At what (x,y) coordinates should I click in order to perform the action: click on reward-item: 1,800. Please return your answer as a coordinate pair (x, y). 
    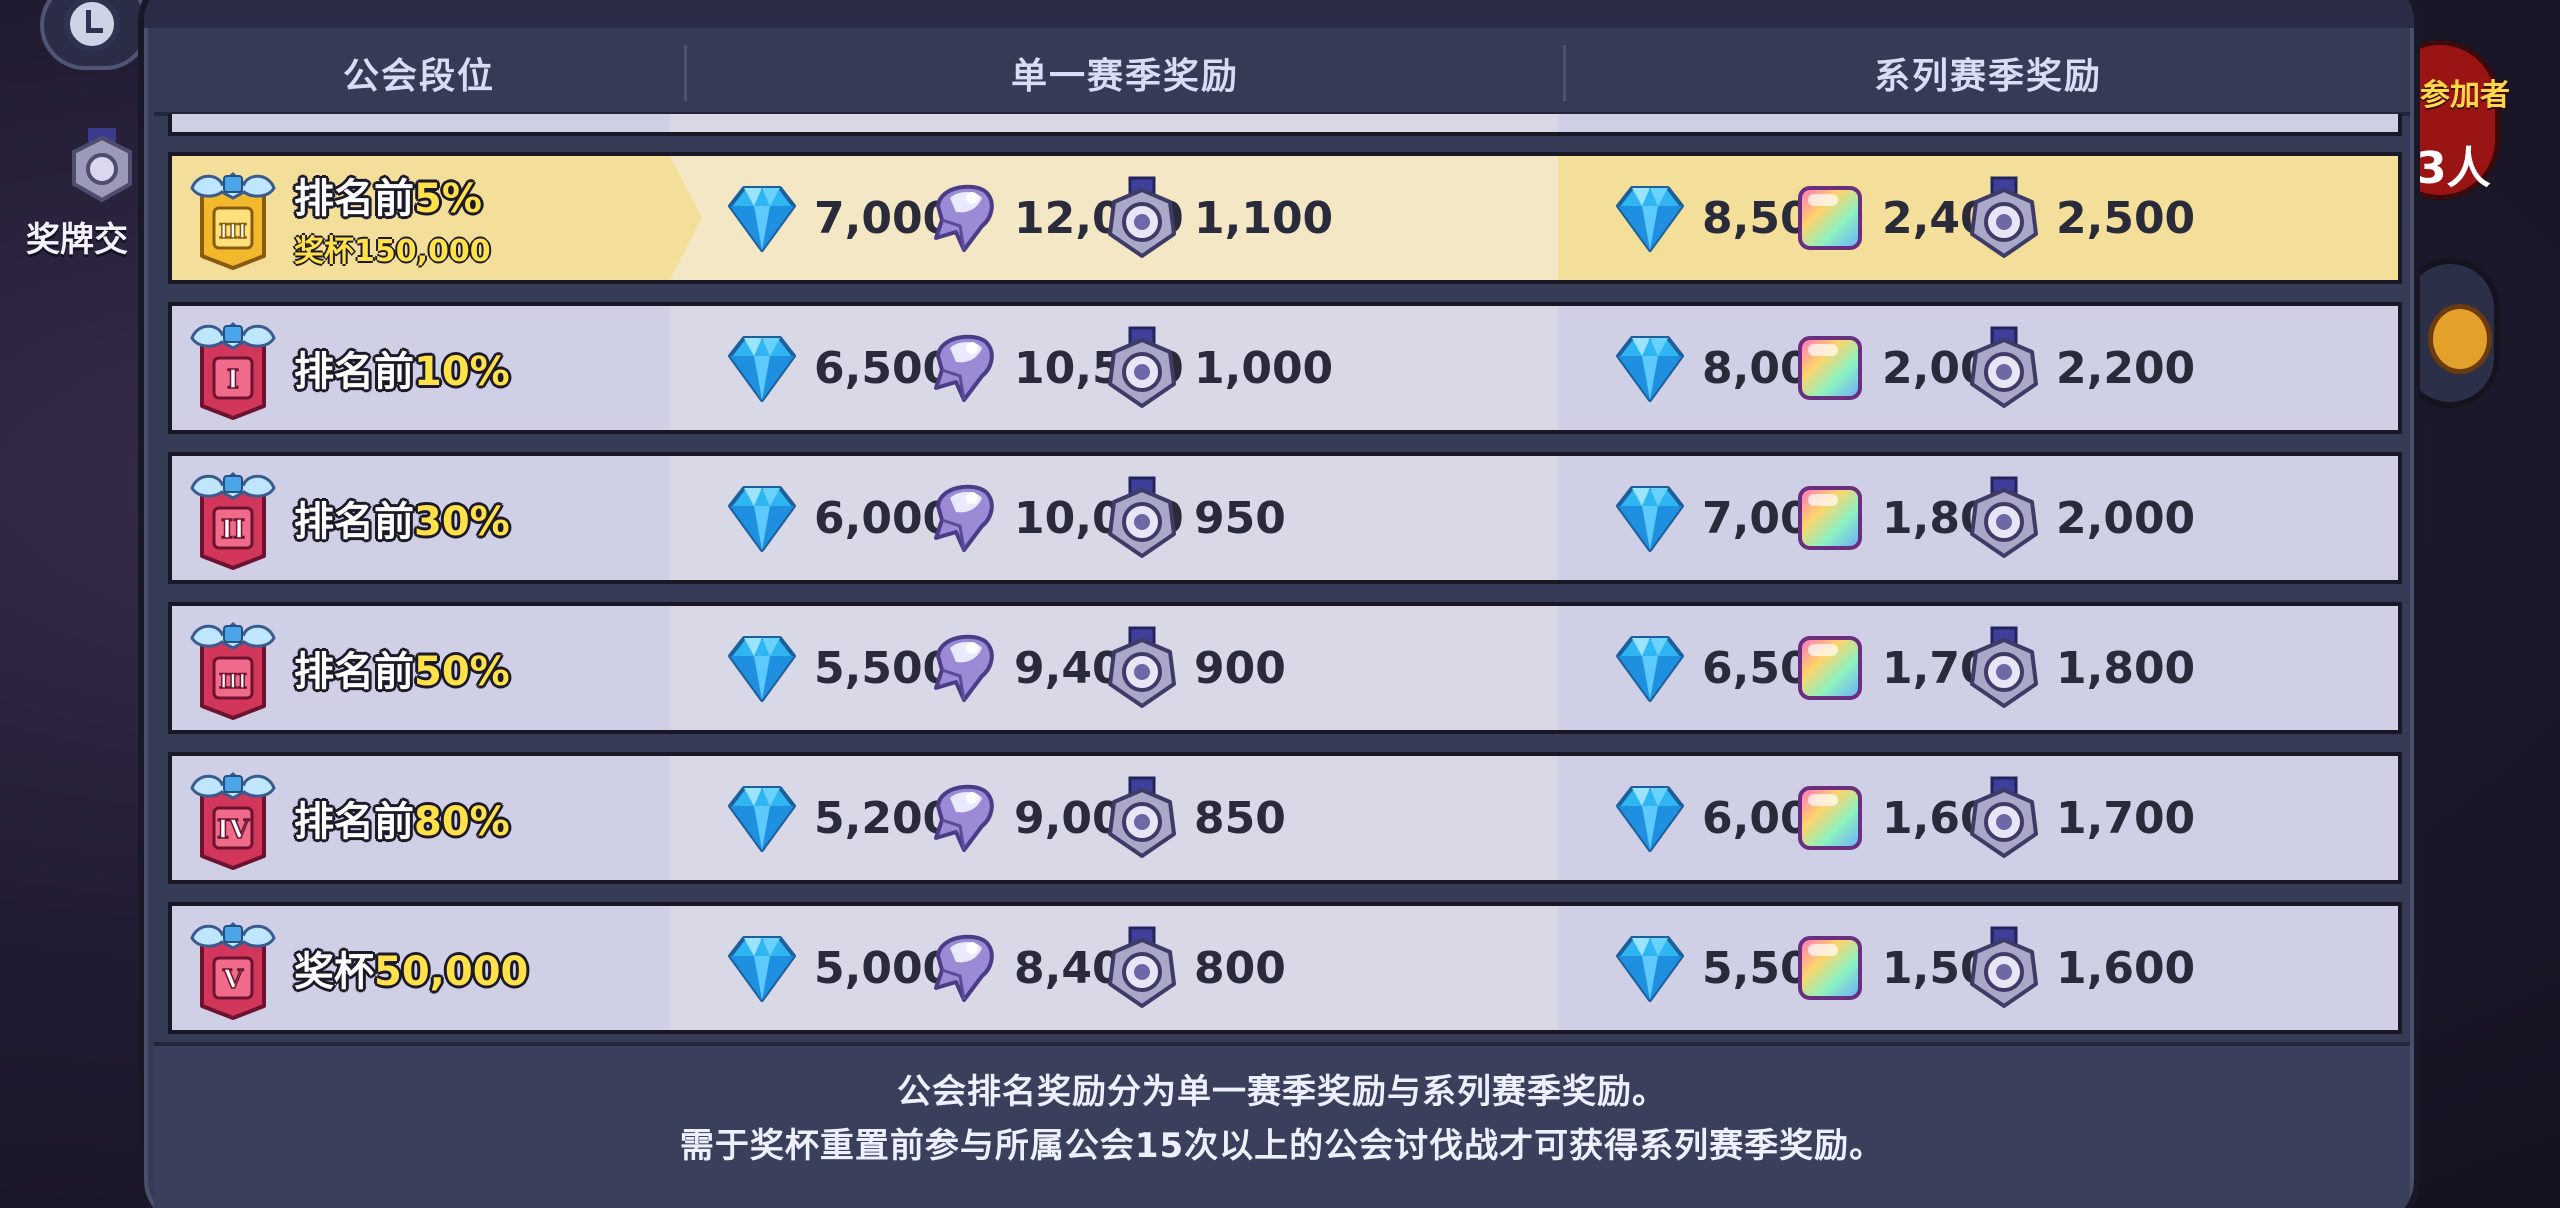
    Looking at the image, I should click on (2078, 668).